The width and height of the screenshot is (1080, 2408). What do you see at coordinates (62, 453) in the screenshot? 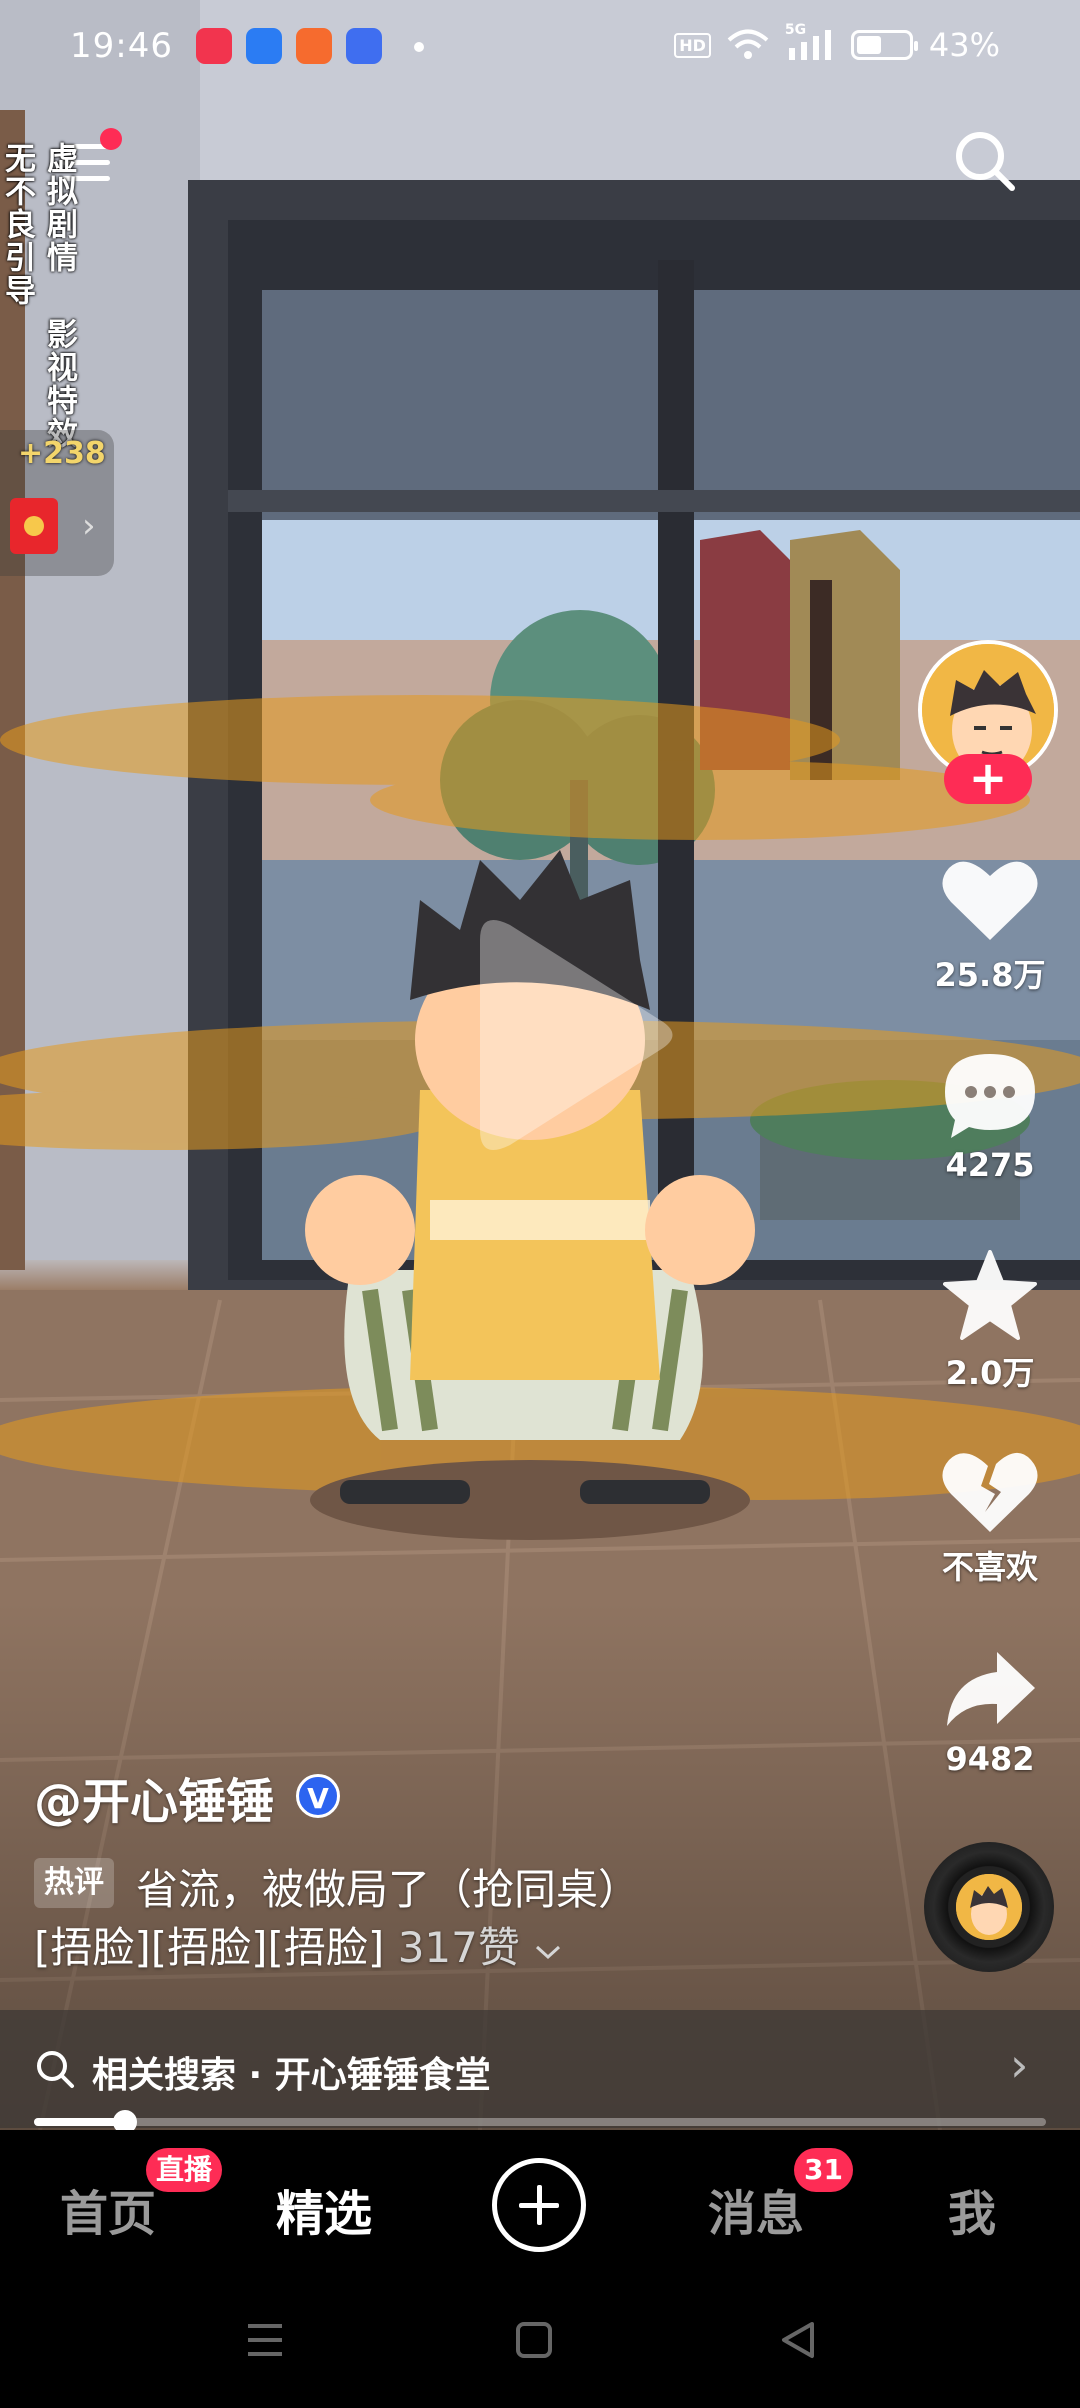
I see `red-packet-count: +238` at bounding box center [62, 453].